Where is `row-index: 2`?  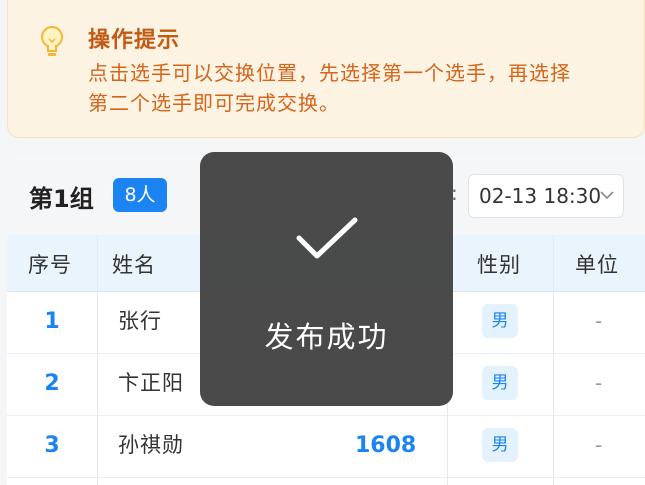
row-index: 2 is located at coordinates (52, 383).